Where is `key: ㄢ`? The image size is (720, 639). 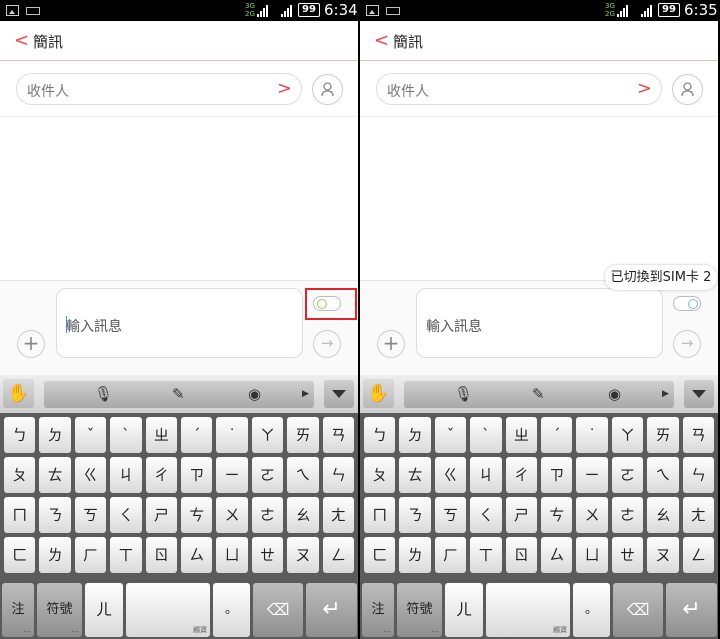
key: ㄢ is located at coordinates (698, 435).